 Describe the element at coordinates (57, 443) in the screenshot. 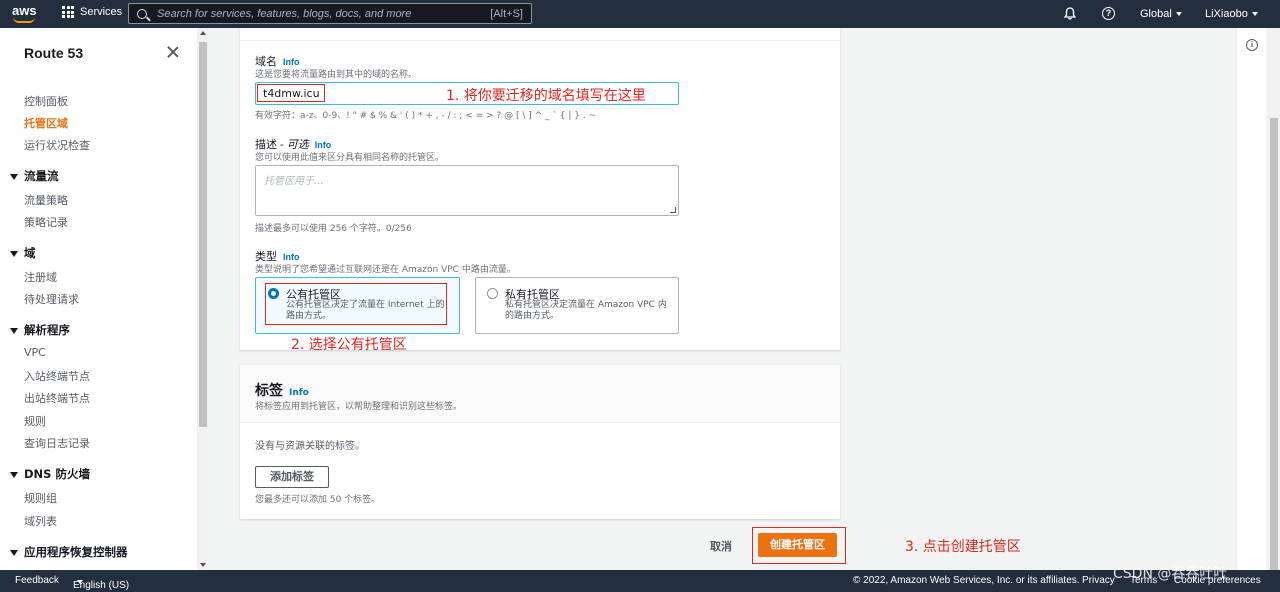

I see `sidebar-item-query-logging: 查询日志记录` at that location.